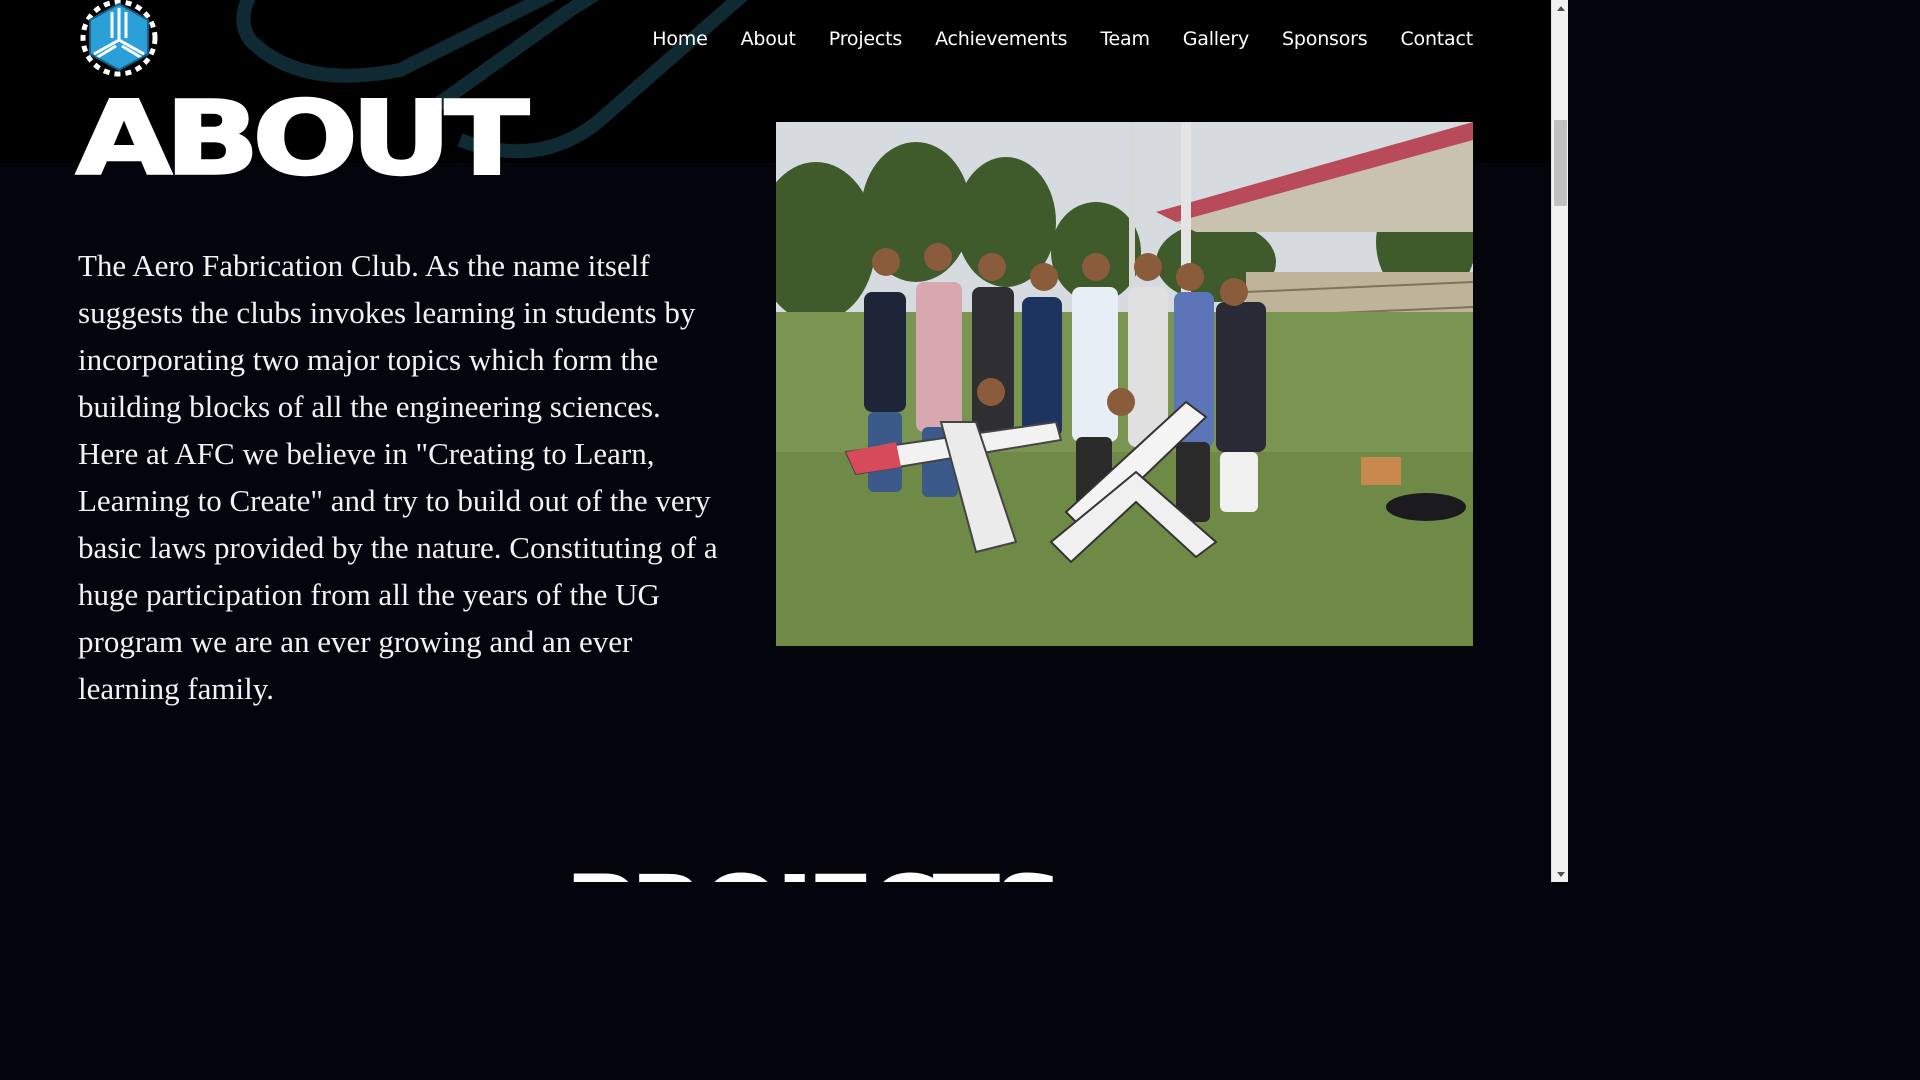 The height and width of the screenshot is (1080, 1920). Describe the element at coordinates (814, 872) in the screenshot. I see `projects-heading: PROJECTS` at that location.